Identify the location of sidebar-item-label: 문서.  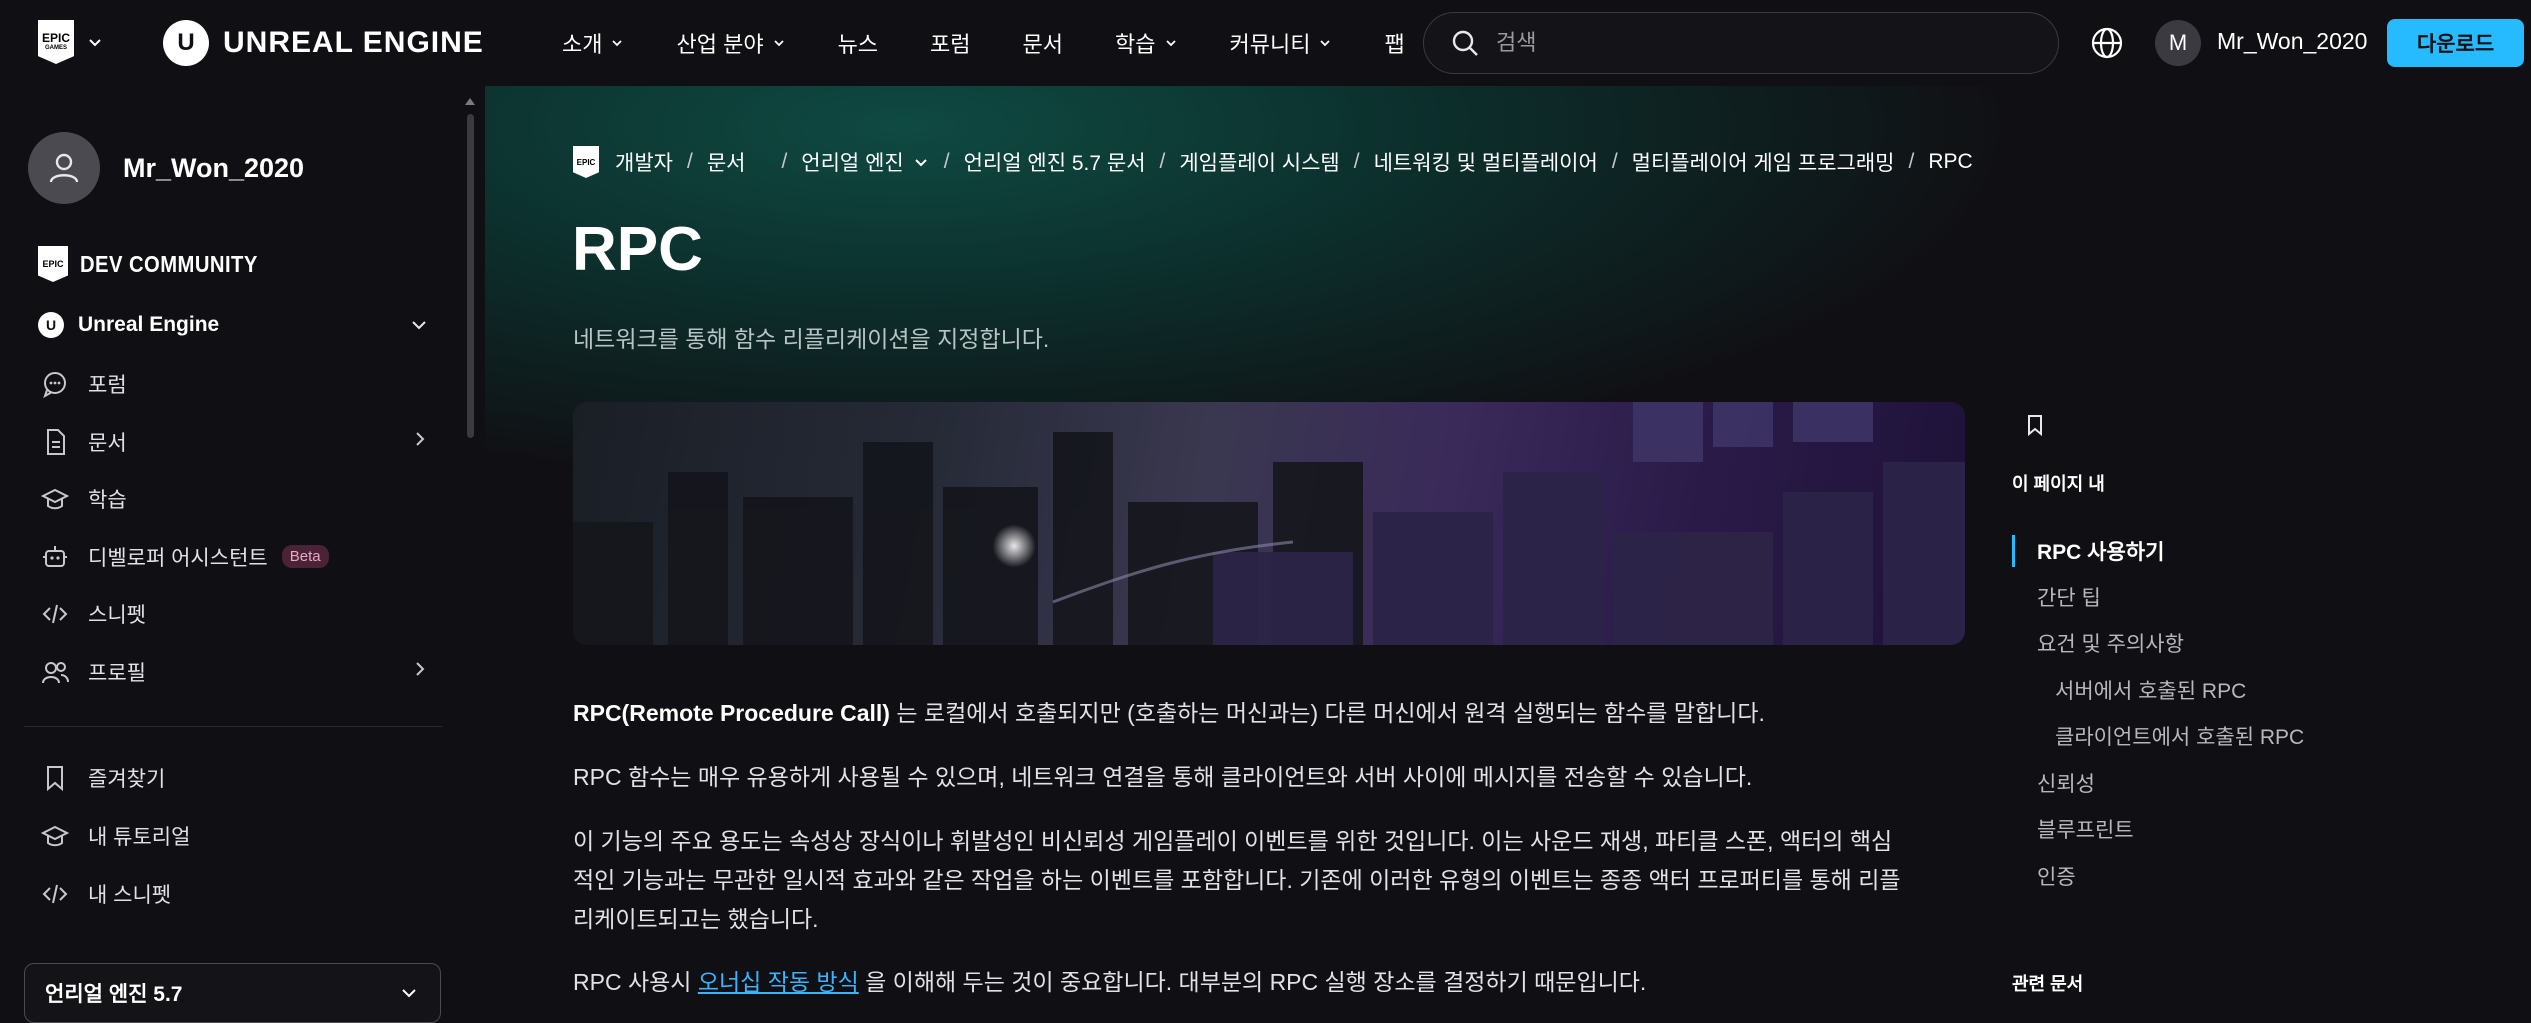
(107, 443).